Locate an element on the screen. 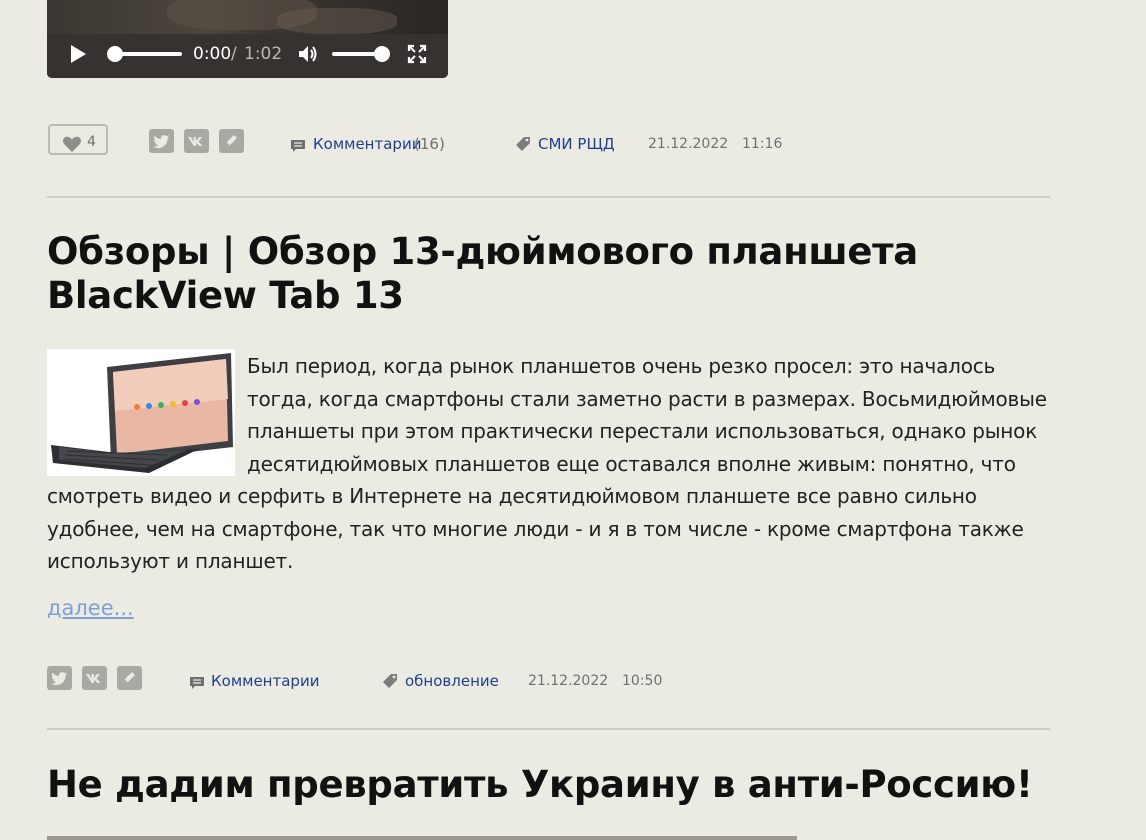 Image resolution: width=1146 pixels, height=840 pixels. video-frame-shape is located at coordinates (337, 21).